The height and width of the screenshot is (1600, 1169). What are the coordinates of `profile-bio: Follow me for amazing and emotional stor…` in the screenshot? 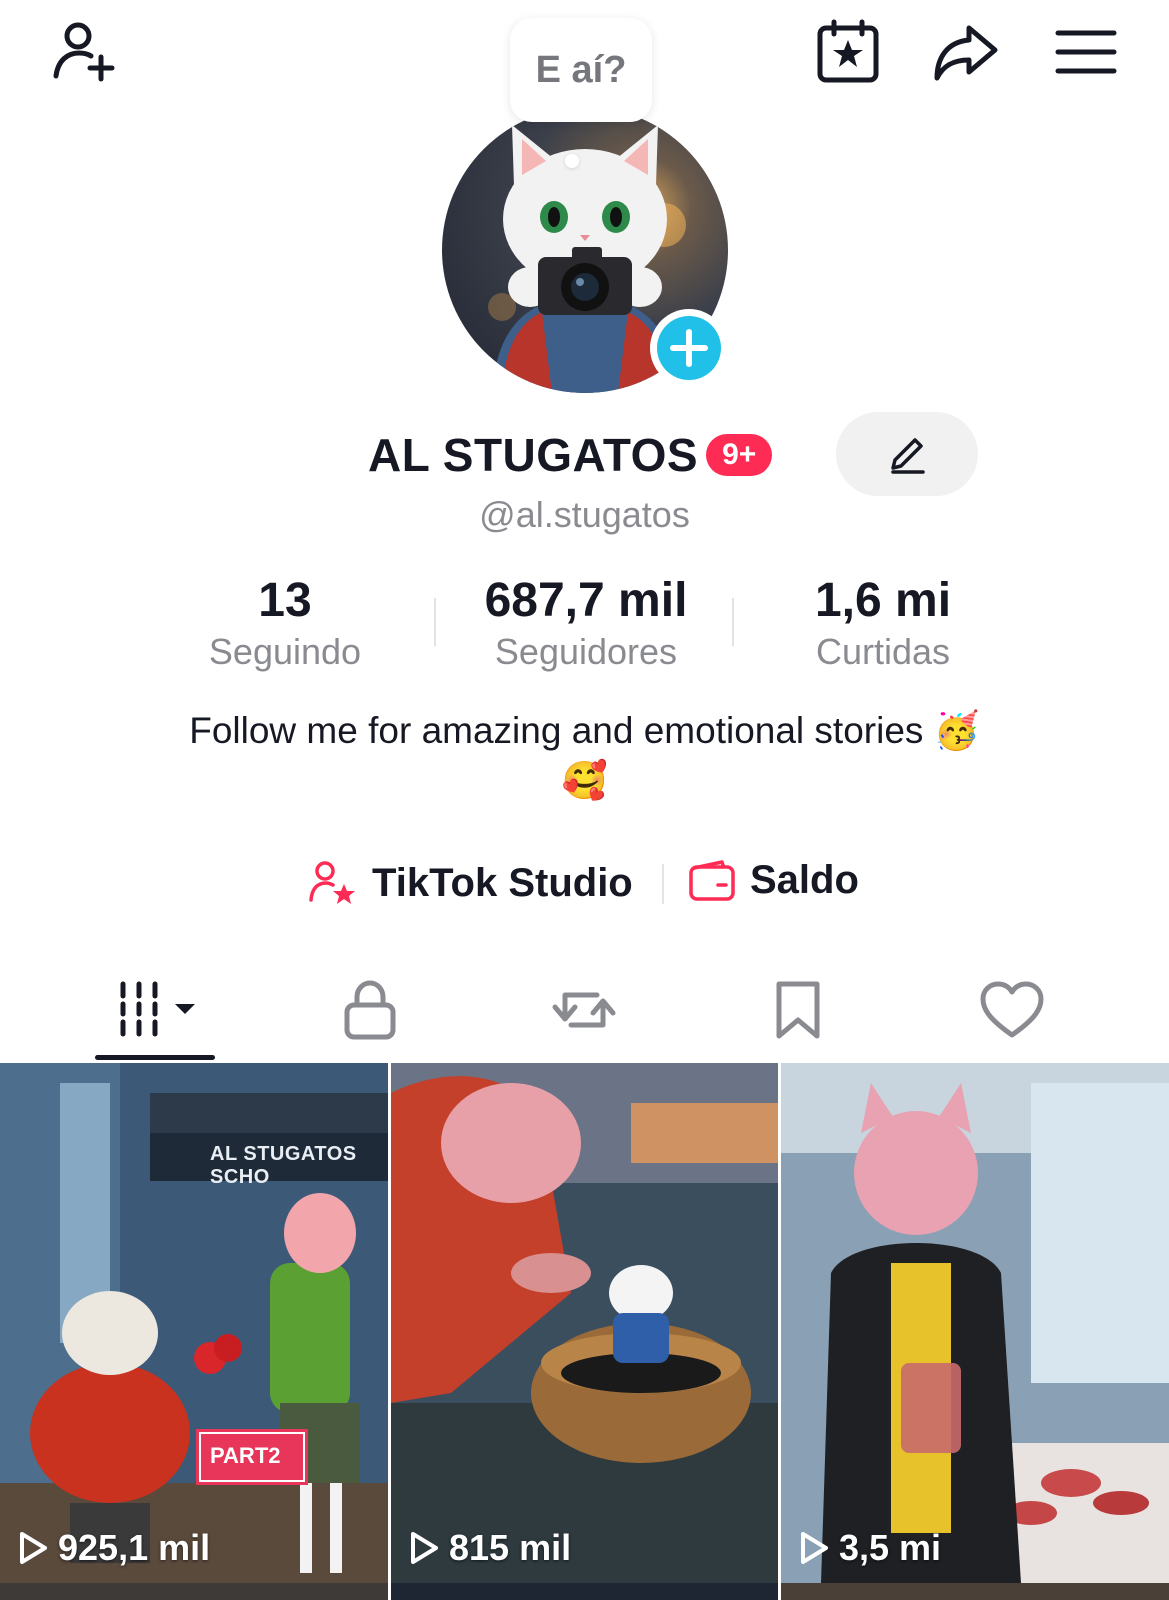 It's located at (584, 756).